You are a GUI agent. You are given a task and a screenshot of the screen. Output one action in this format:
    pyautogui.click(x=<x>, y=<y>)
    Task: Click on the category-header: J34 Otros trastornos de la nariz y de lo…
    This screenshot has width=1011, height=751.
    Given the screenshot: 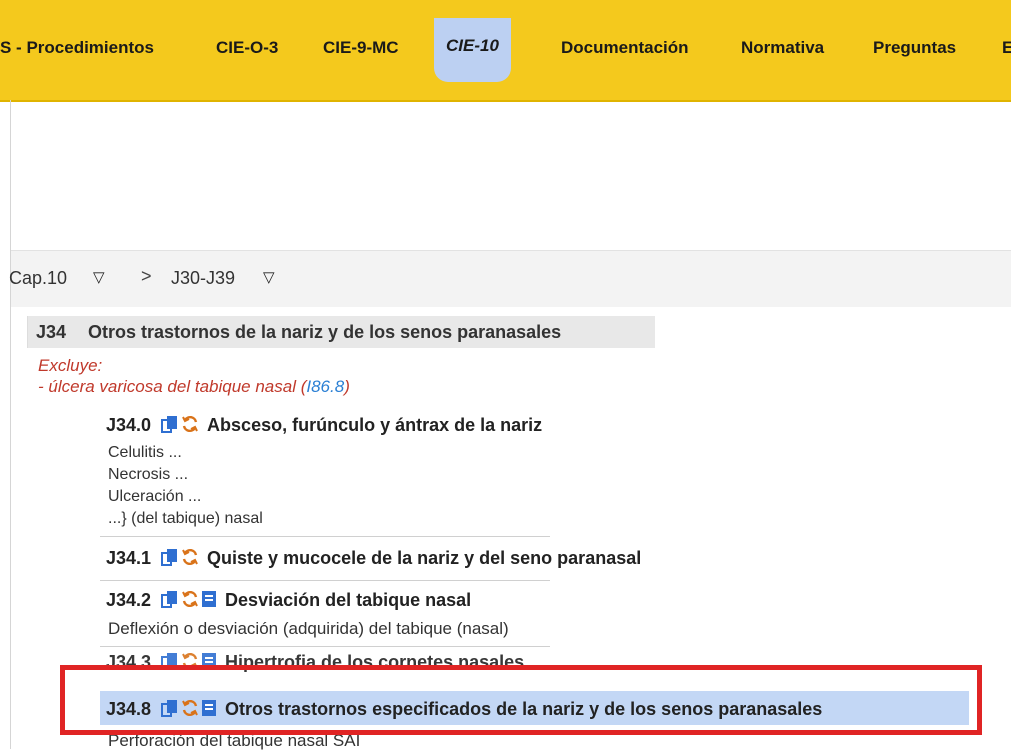 What is the action you would take?
    pyautogui.click(x=341, y=332)
    